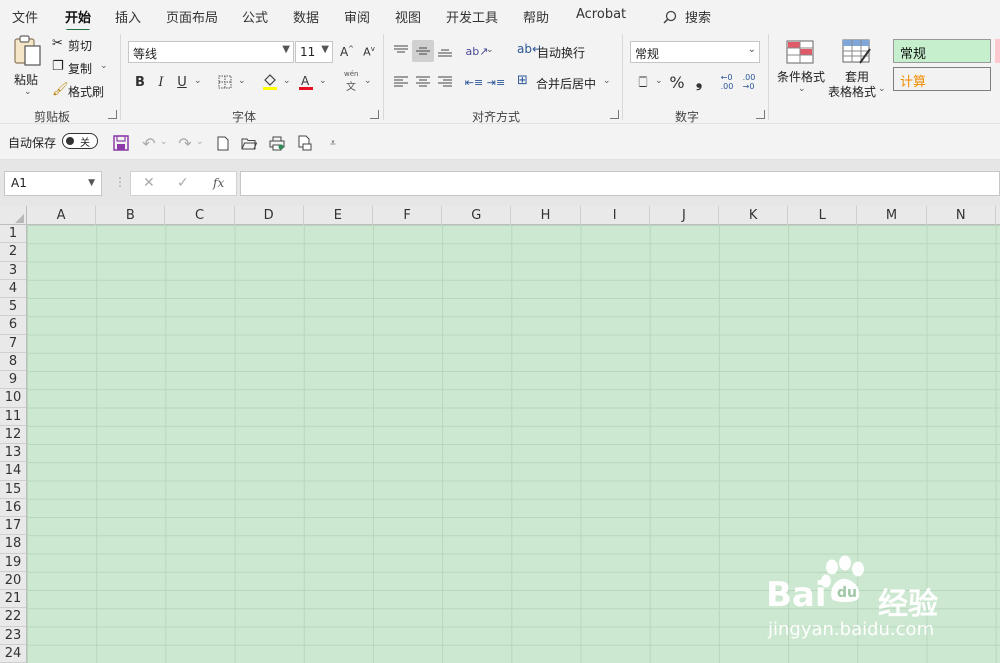 The height and width of the screenshot is (663, 1000). Describe the element at coordinates (882, 89) in the screenshot. I see `table-format-dropdown-icon: ⌄` at that location.